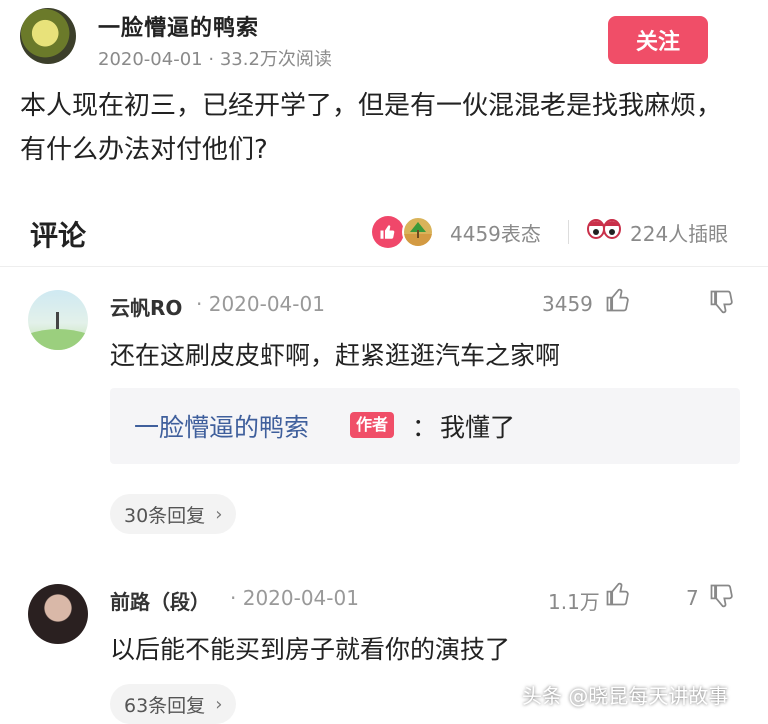  Describe the element at coordinates (658, 40) in the screenshot. I see `follow-button: 关注` at that location.